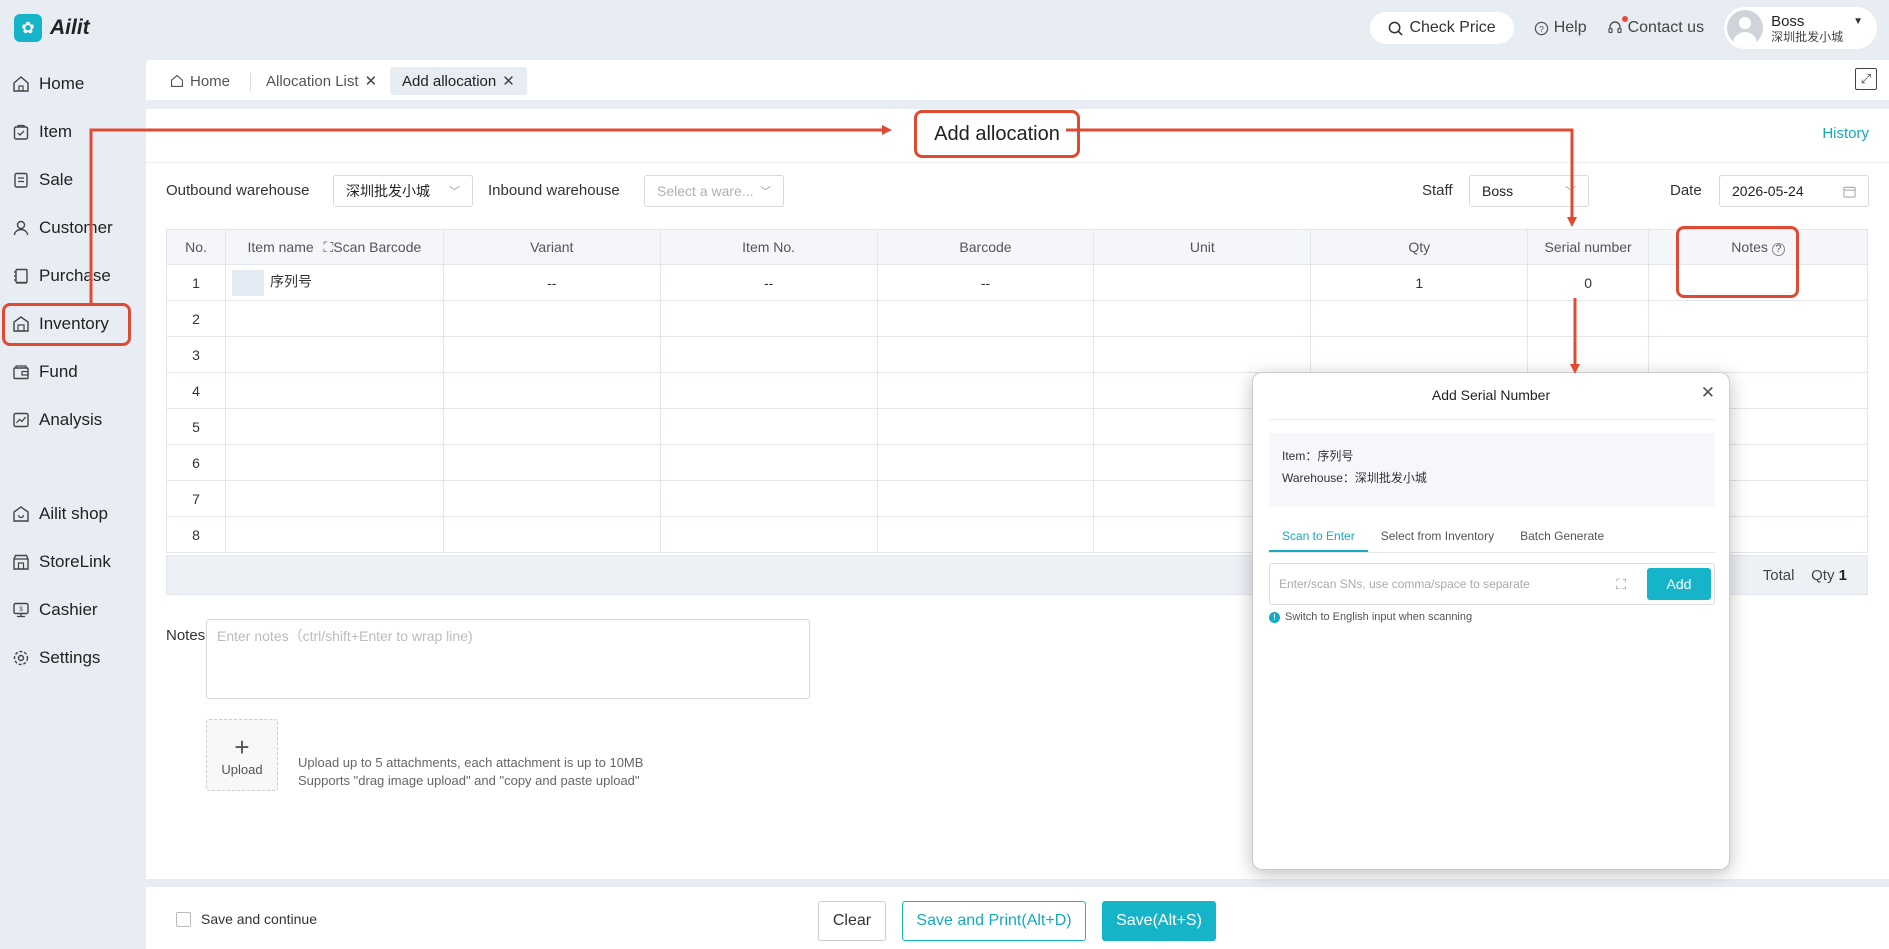  Describe the element at coordinates (21, 514) in the screenshot. I see `shop-icon` at that location.